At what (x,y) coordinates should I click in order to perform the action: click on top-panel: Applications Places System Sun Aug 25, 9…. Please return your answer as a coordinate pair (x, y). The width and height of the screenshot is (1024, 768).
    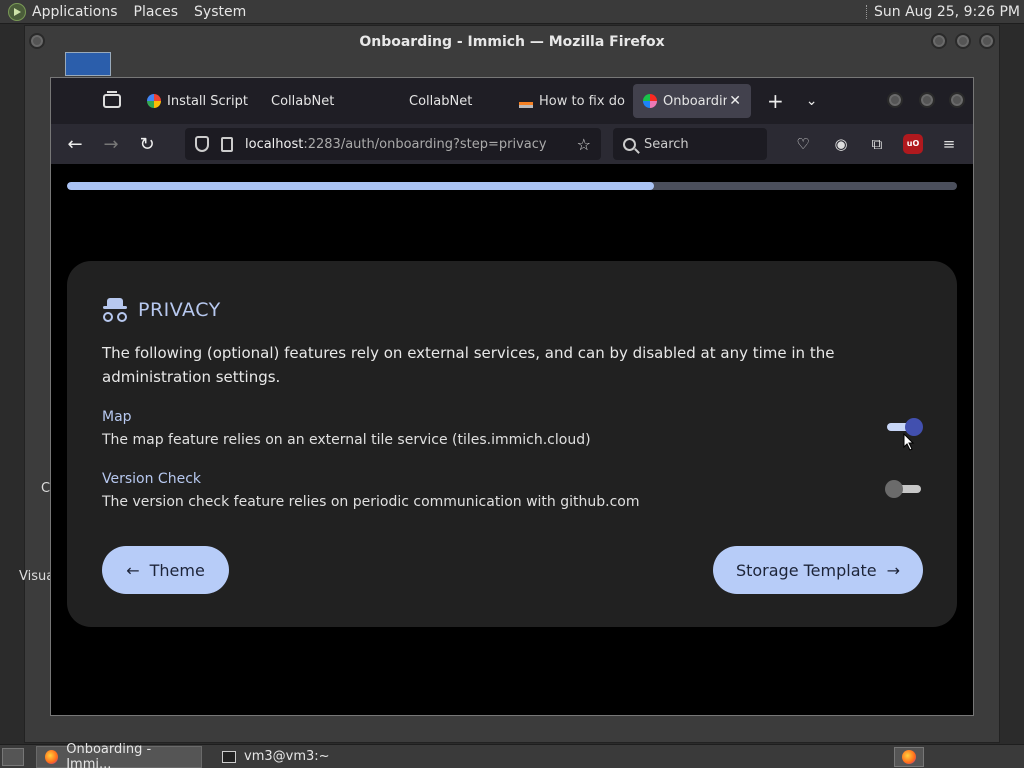
    Looking at the image, I should click on (512, 12).